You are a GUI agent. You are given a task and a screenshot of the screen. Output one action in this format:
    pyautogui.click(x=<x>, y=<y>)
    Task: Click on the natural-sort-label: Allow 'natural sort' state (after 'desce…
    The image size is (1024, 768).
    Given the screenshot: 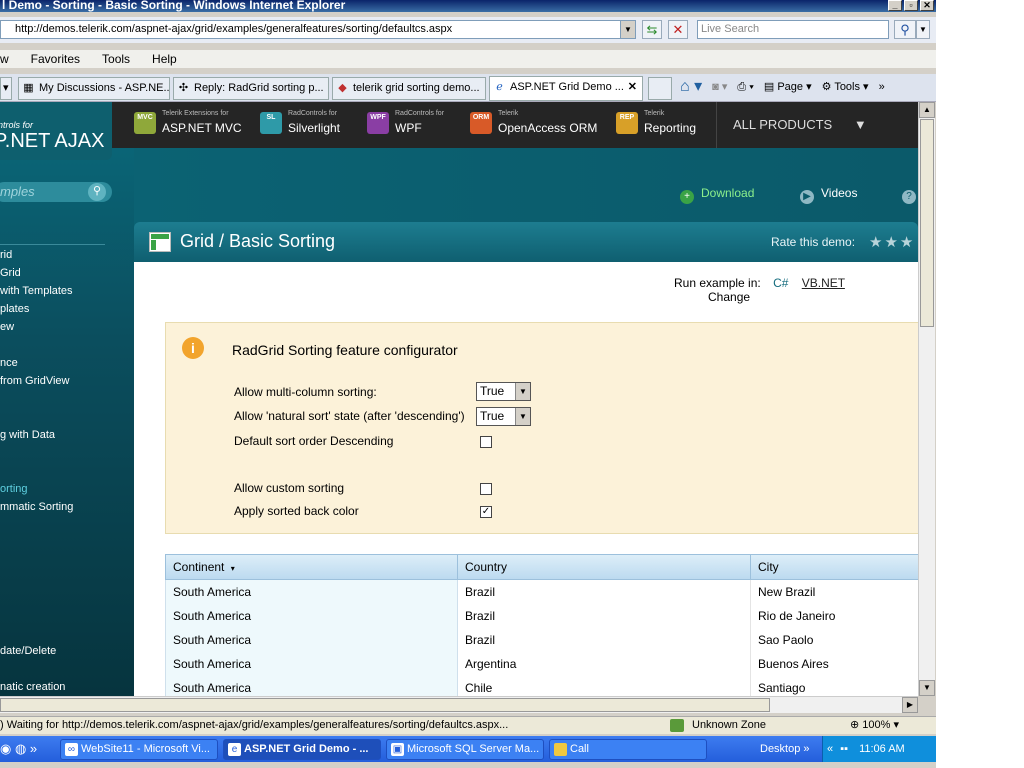 What is the action you would take?
    pyautogui.click(x=349, y=416)
    